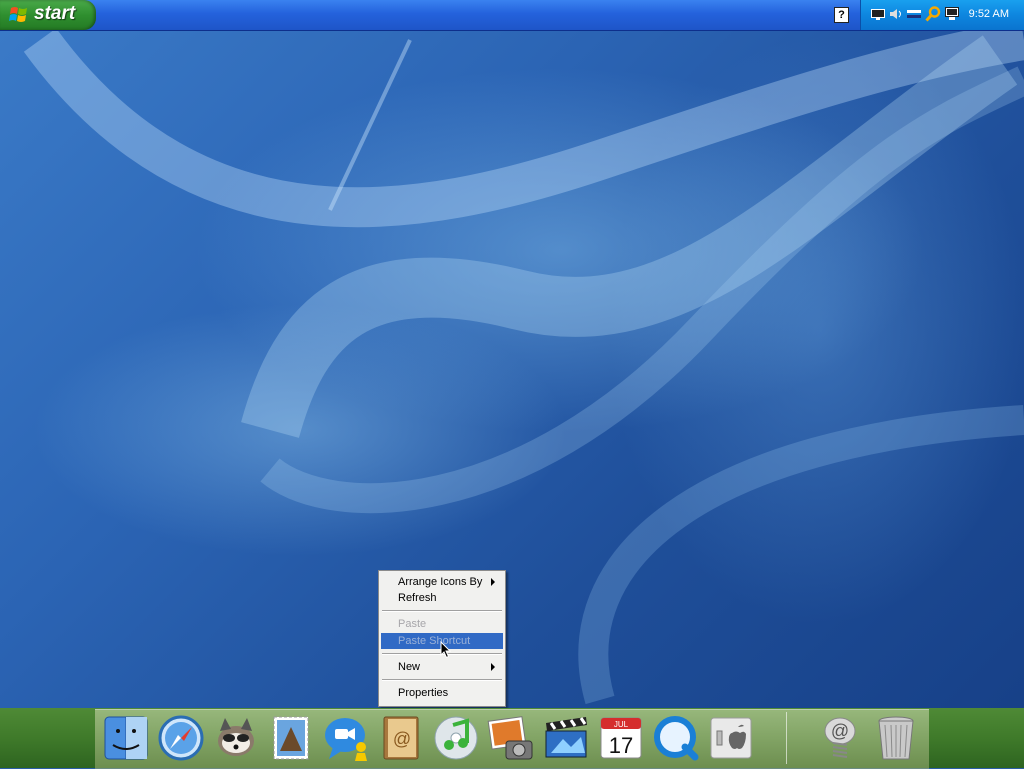 This screenshot has height=769, width=1024. I want to click on clock: 9:52 AM, so click(989, 14).